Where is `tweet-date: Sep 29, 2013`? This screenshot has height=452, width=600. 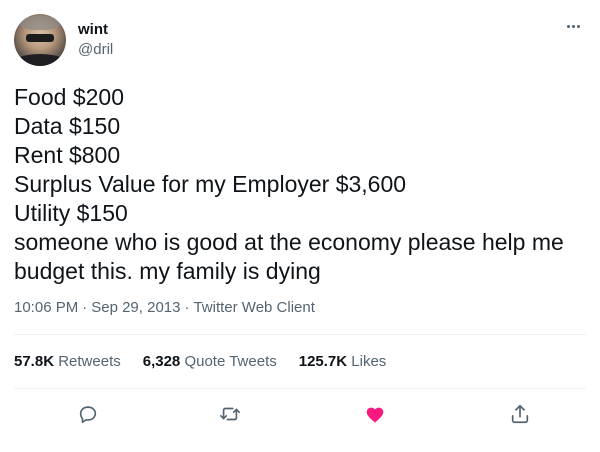
tweet-date: Sep 29, 2013 is located at coordinates (135, 307).